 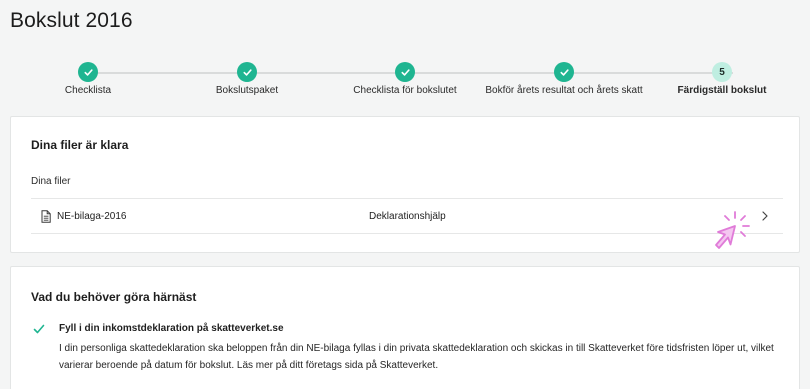 What do you see at coordinates (765, 216) in the screenshot?
I see `chevron-right-icon` at bounding box center [765, 216].